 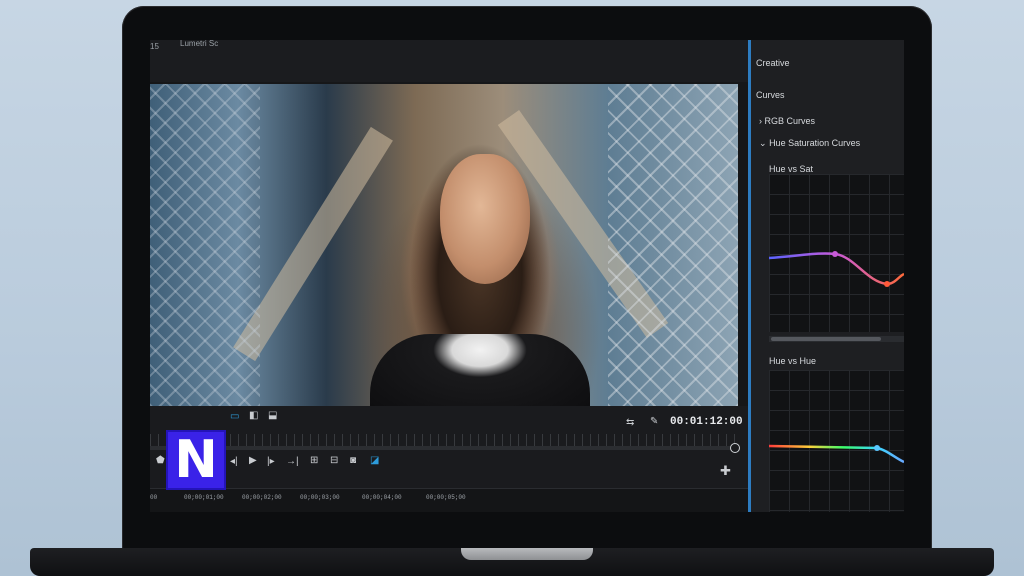 What do you see at coordinates (199, 44) in the screenshot?
I see `sequence-label: Lumetri Sc` at bounding box center [199, 44].